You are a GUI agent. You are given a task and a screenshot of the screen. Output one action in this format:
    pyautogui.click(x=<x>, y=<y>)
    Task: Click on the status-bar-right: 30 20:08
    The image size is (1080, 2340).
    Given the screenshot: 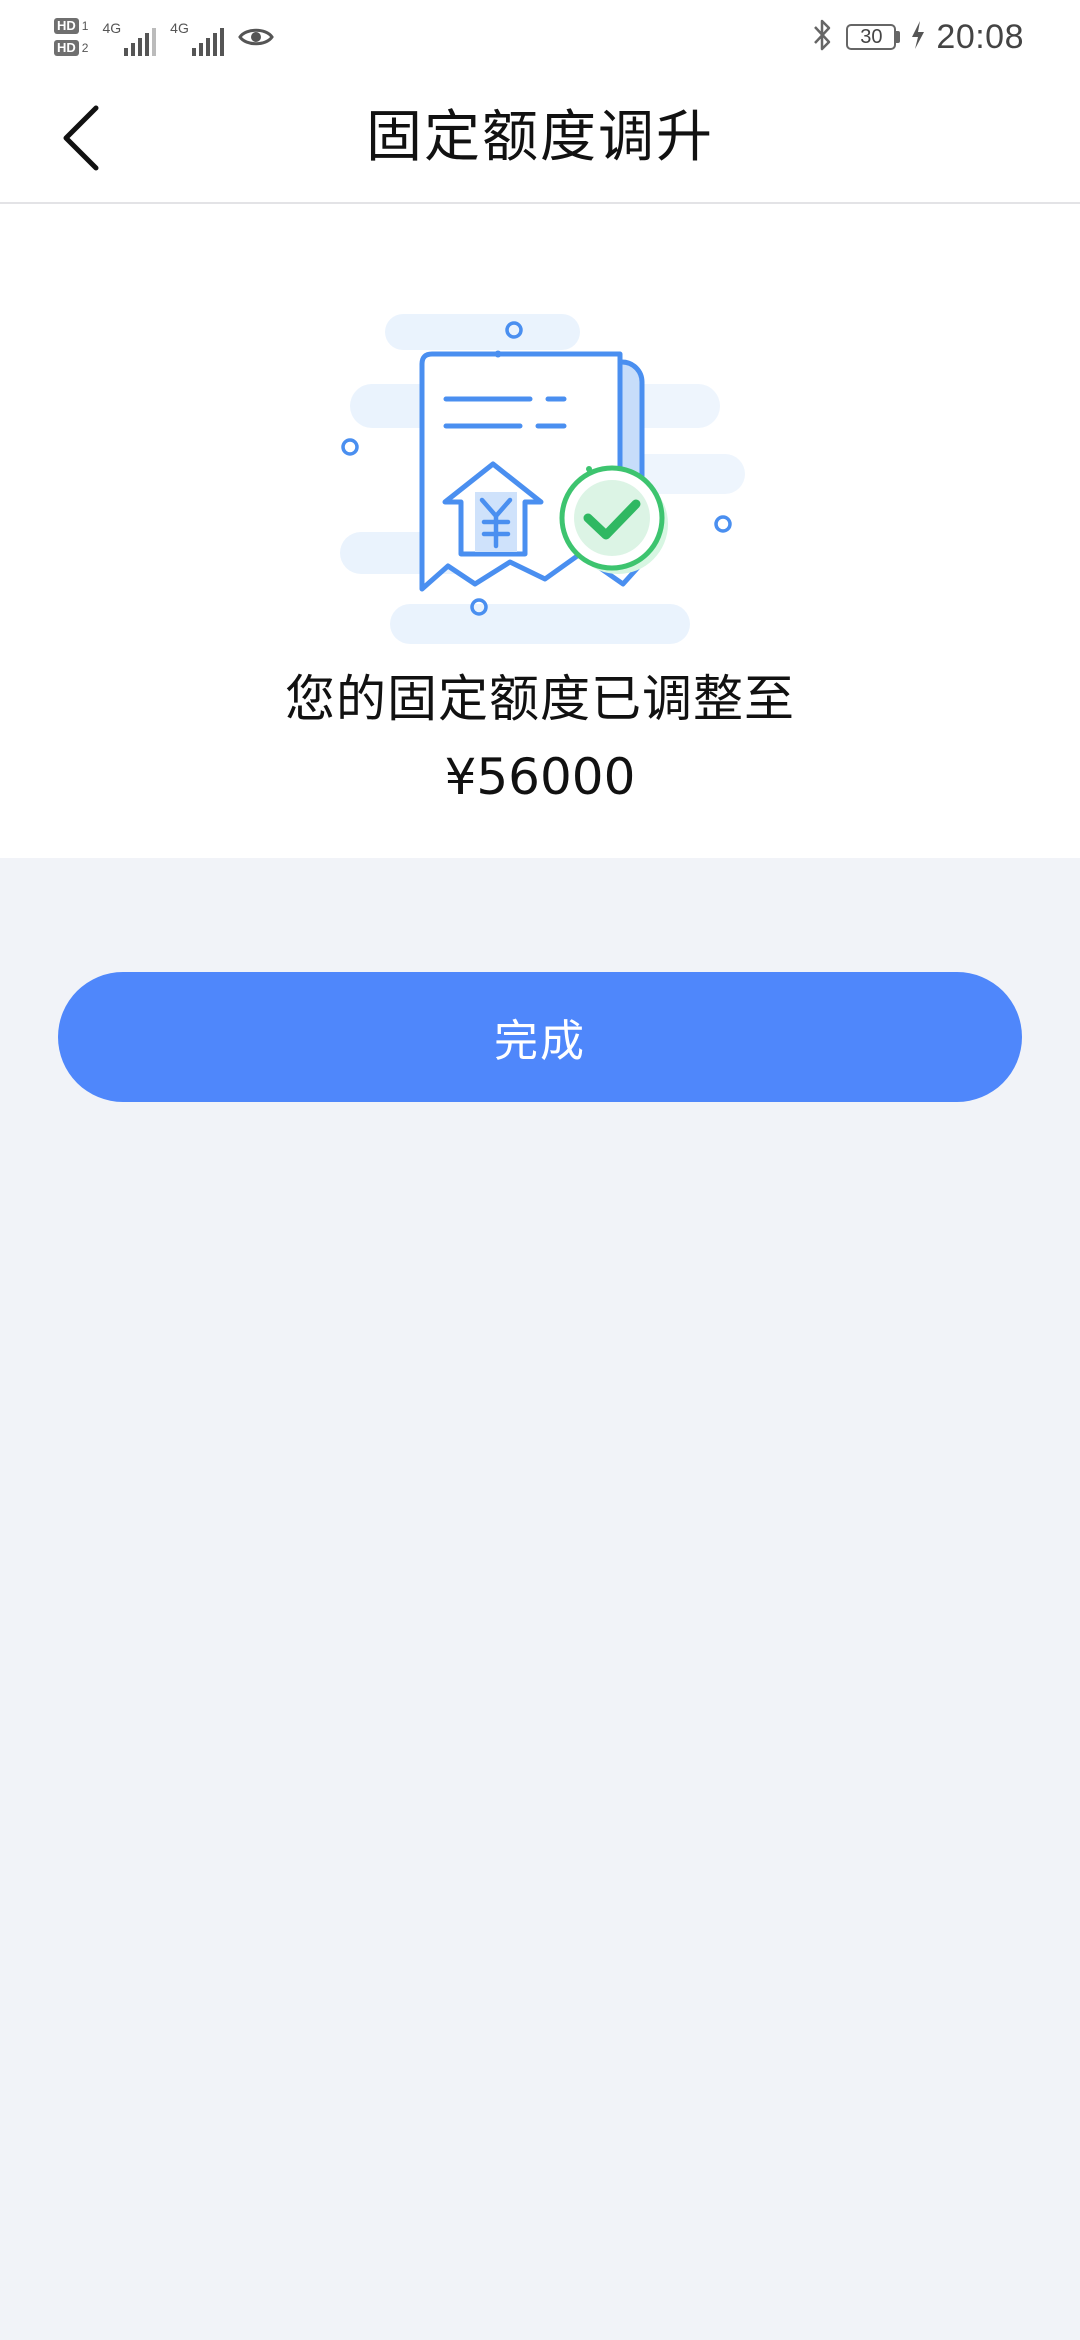 What is the action you would take?
    pyautogui.click(x=916, y=37)
    